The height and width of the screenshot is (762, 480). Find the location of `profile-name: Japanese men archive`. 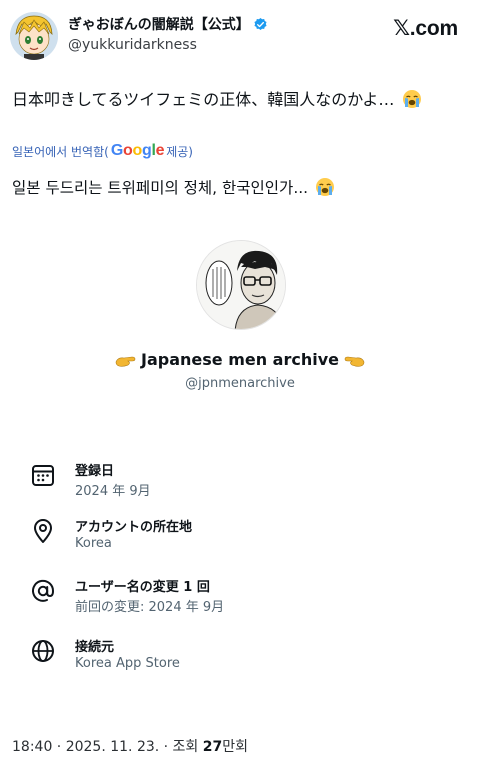

profile-name: Japanese men archive is located at coordinates (240, 359).